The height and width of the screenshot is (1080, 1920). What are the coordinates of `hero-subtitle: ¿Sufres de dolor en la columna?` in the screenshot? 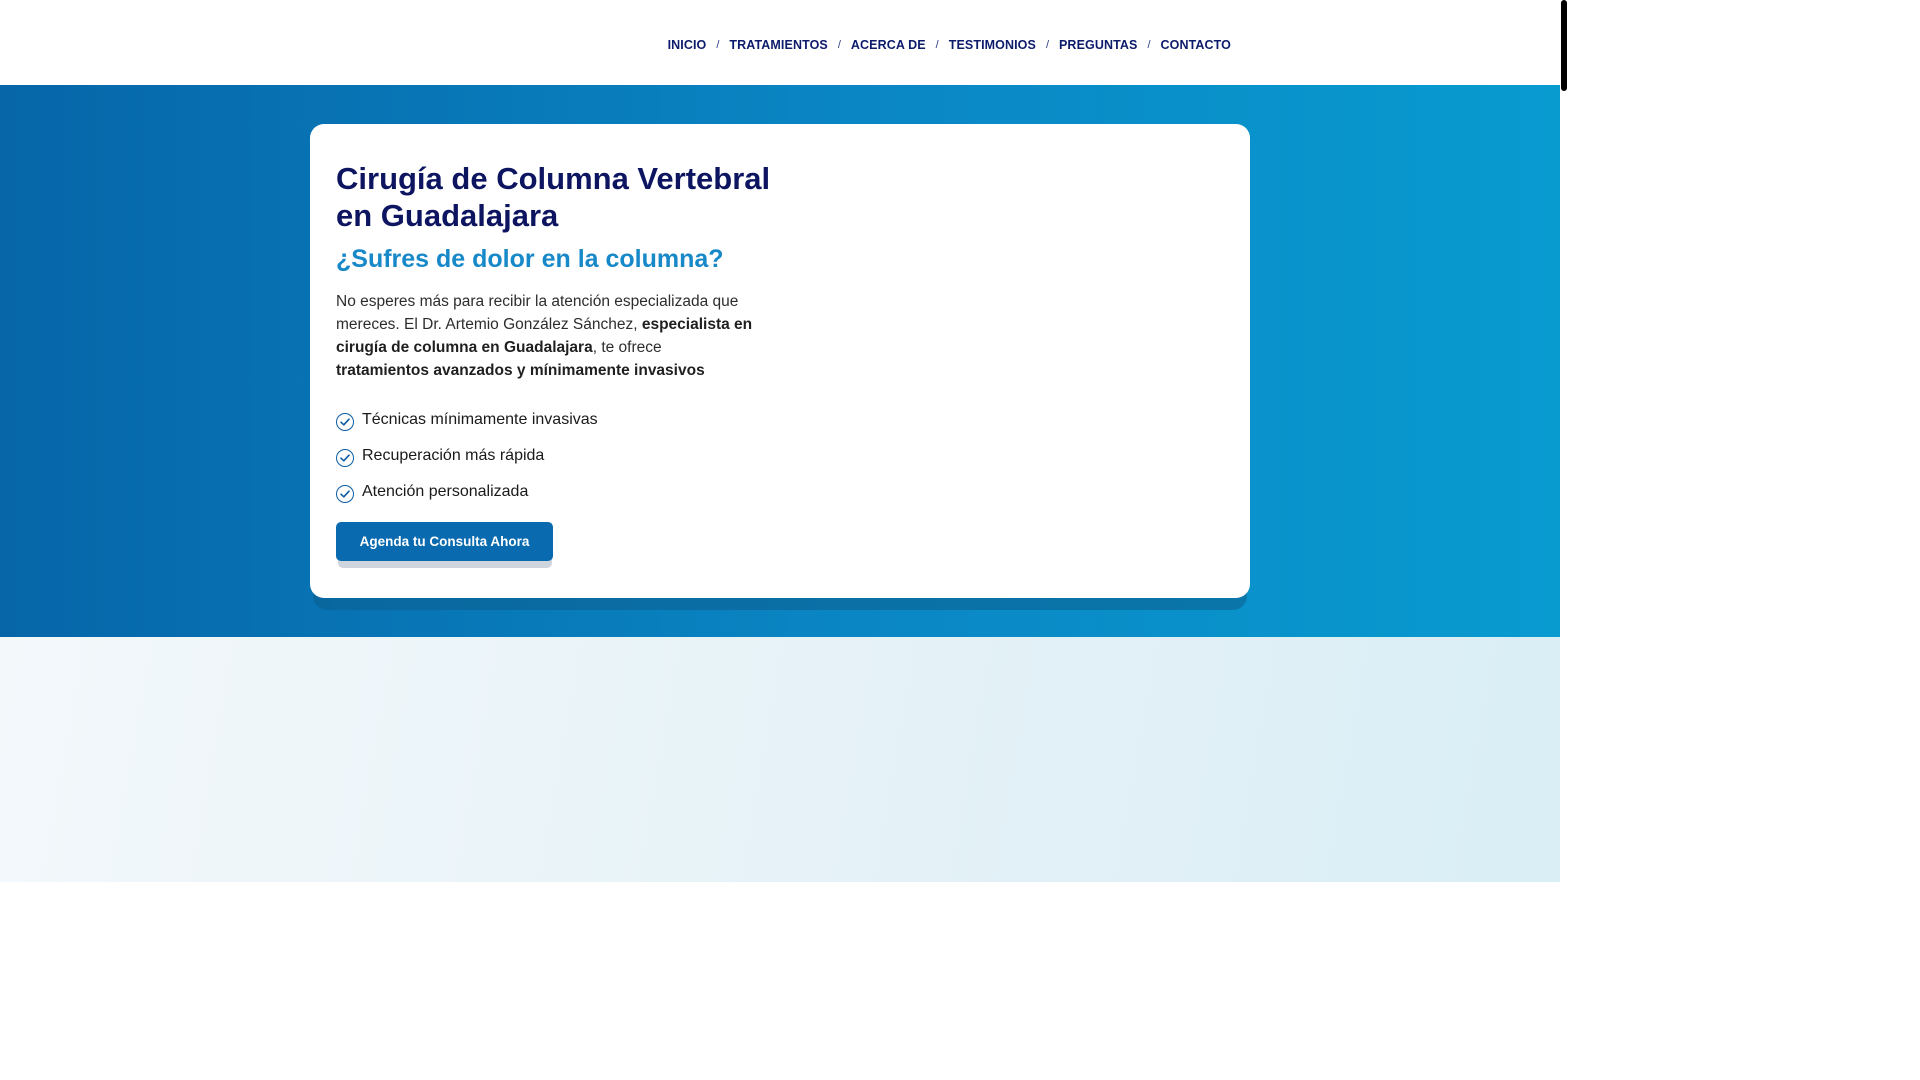 It's located at (530, 259).